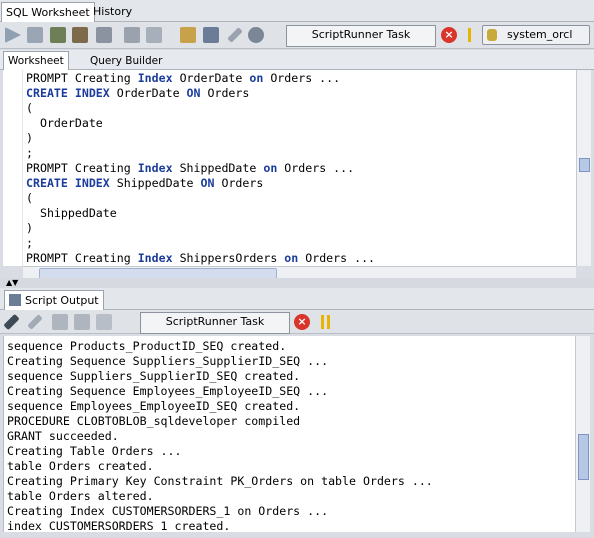  I want to click on sql-history-icon, so click(188, 35).